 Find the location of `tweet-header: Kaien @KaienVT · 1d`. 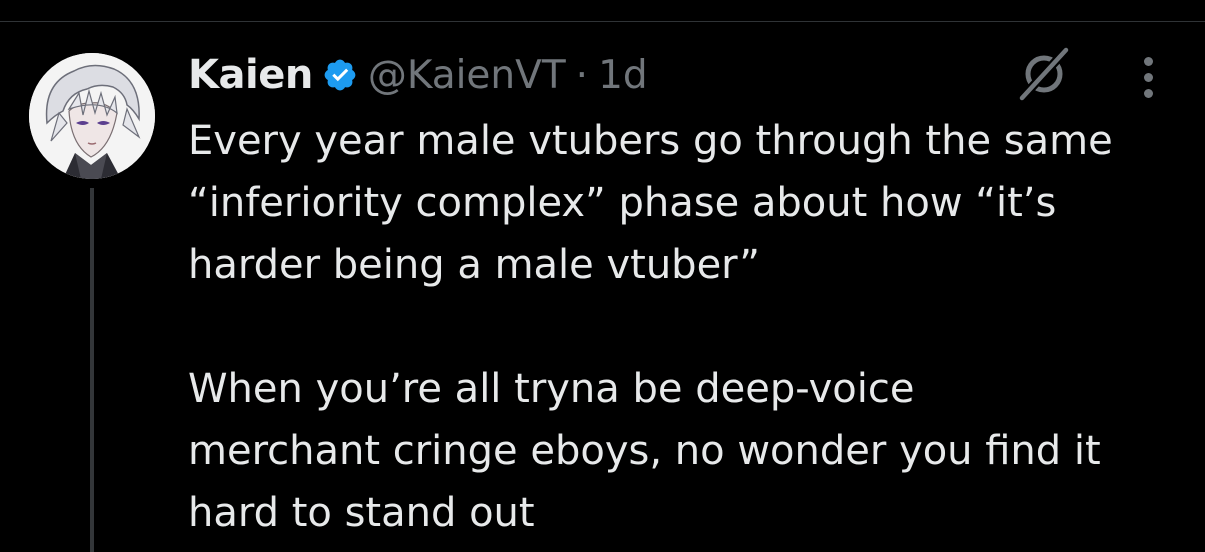

tweet-header: Kaien @KaienVT · 1d is located at coordinates (418, 75).